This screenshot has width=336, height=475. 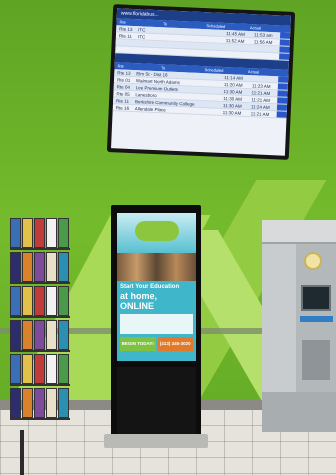 What do you see at coordinates (260, 107) in the screenshot?
I see `board-cell-actual: 11:24 AM` at bounding box center [260, 107].